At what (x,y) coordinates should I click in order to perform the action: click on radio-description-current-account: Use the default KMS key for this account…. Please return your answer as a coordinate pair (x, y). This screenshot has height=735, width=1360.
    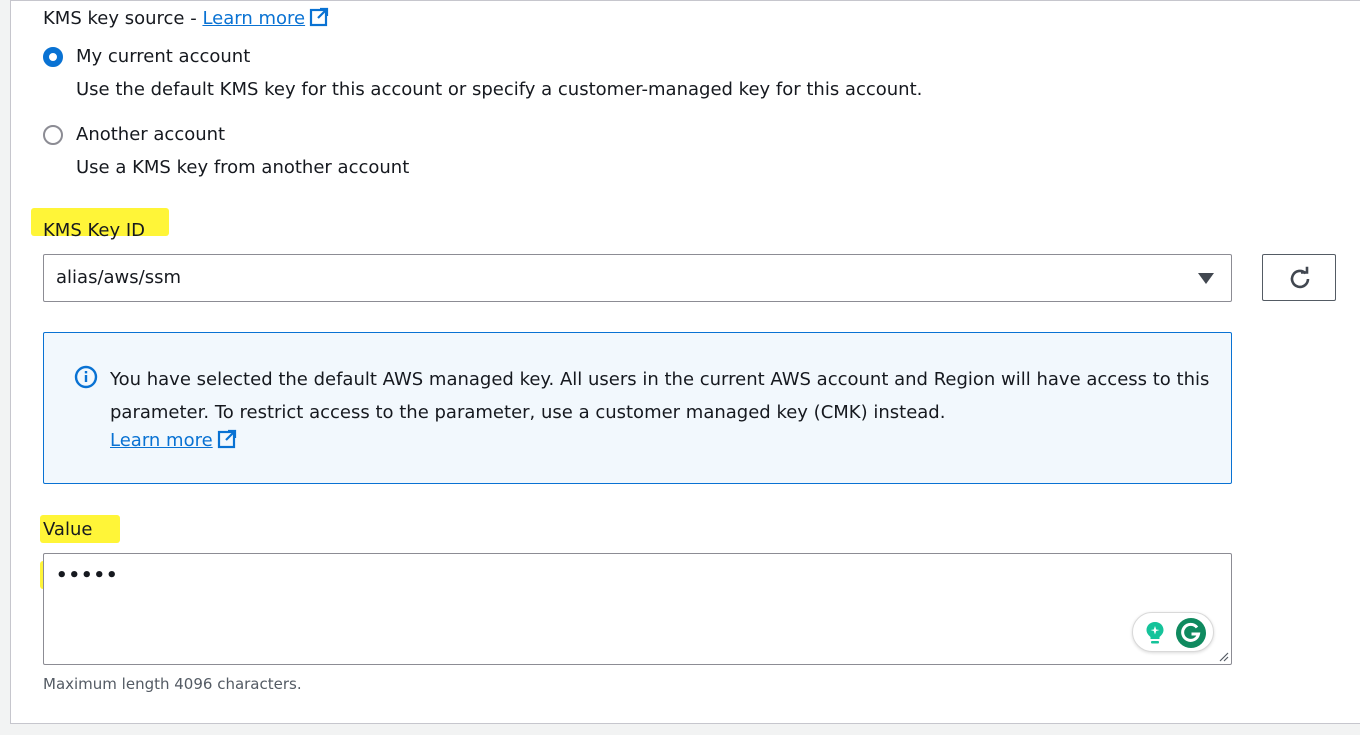
    Looking at the image, I should click on (499, 89).